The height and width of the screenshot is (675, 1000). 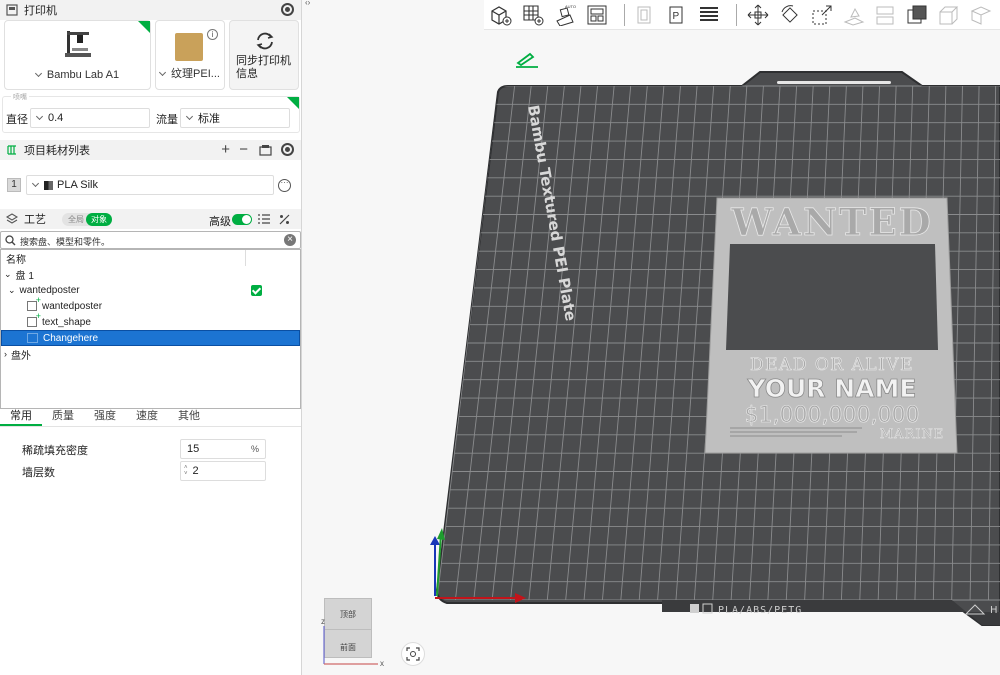 What do you see at coordinates (189, 47) in the screenshot?
I see `plate-thumbnail-icon` at bounding box center [189, 47].